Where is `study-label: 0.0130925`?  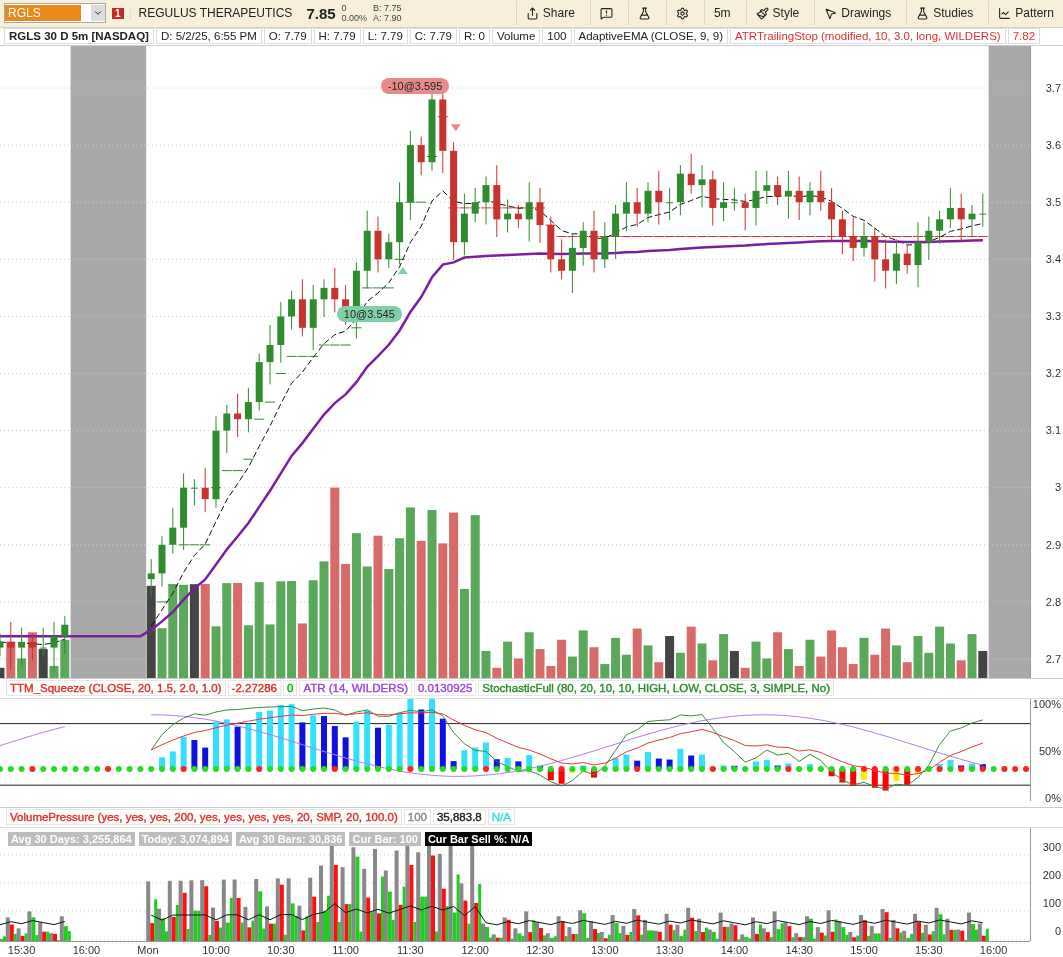
study-label: 0.0130925 is located at coordinates (445, 688).